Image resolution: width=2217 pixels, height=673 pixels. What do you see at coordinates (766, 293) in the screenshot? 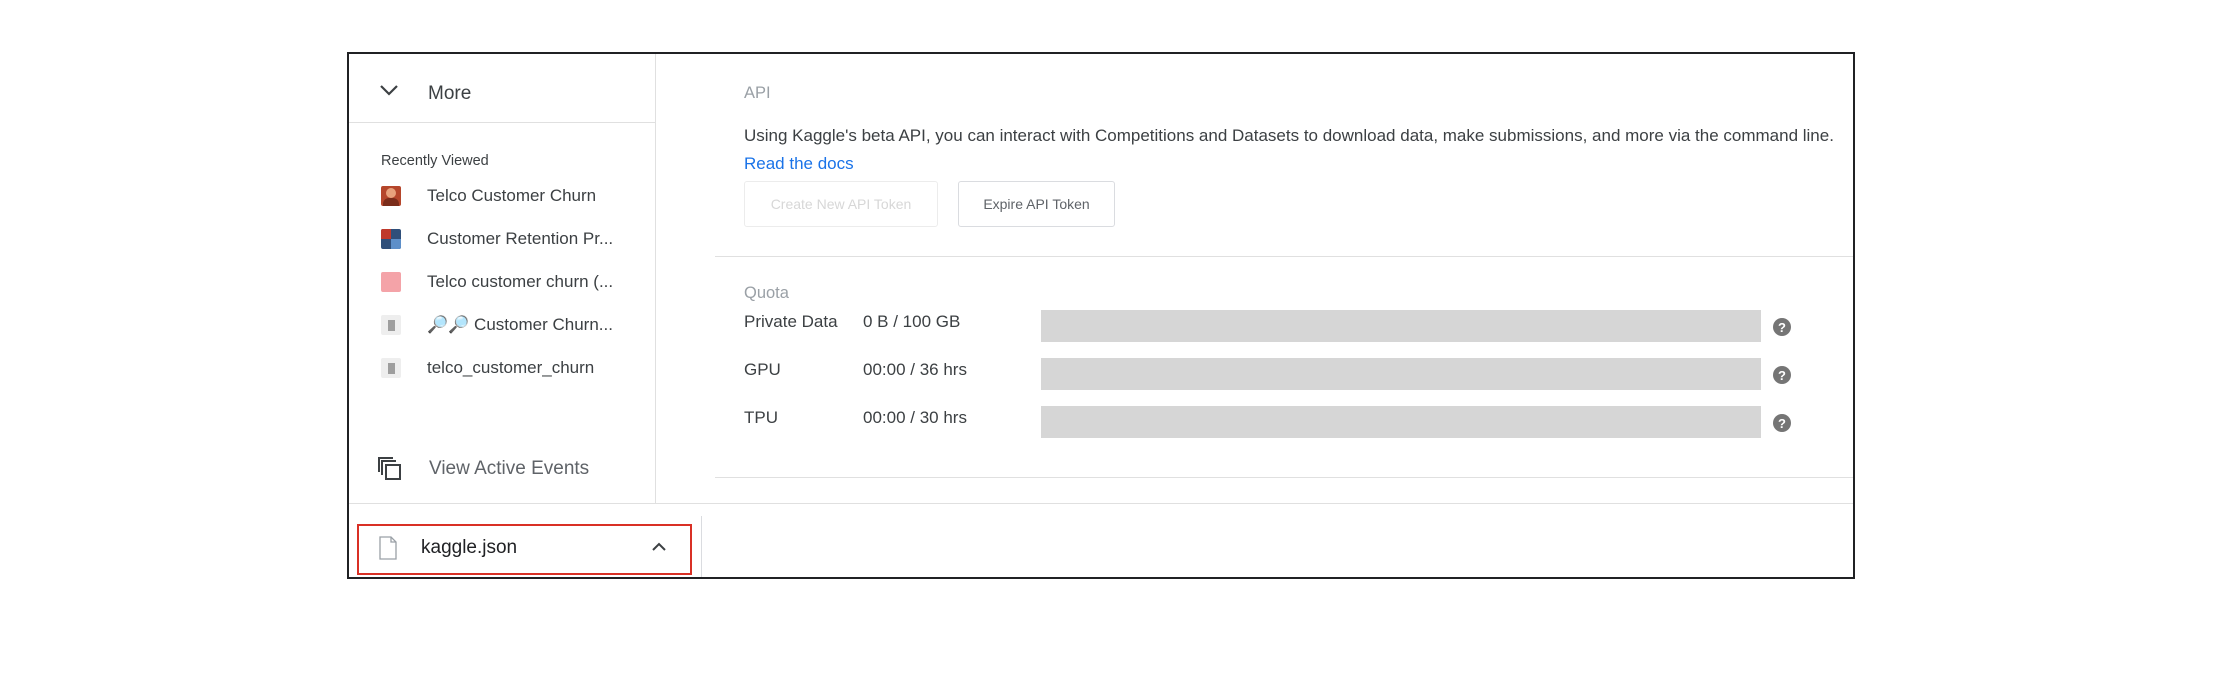
I see `quota-title: Quota` at bounding box center [766, 293].